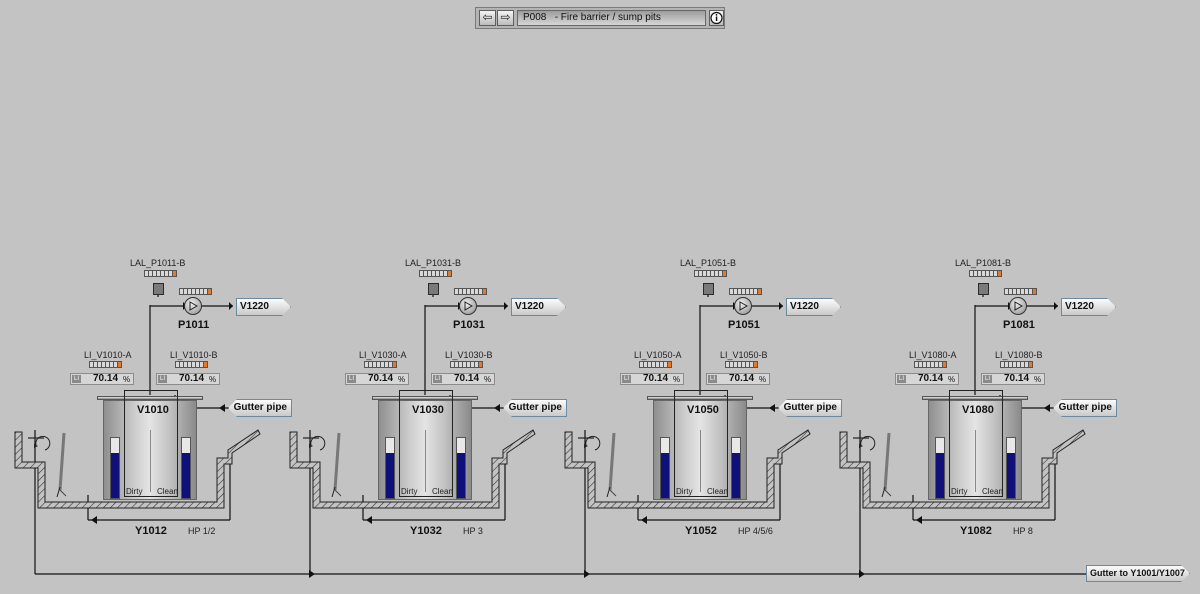  Describe the element at coordinates (976, 531) in the screenshot. I see `pit-tag: Y1082` at that location.